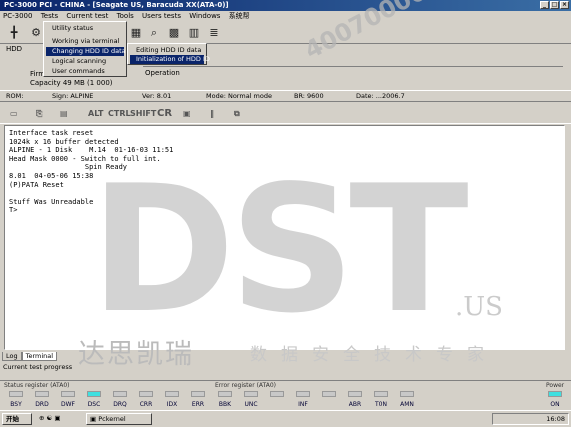 The image size is (571, 427). Describe the element at coordinates (136, 33) in the screenshot. I see `table-icon: ▦` at that location.